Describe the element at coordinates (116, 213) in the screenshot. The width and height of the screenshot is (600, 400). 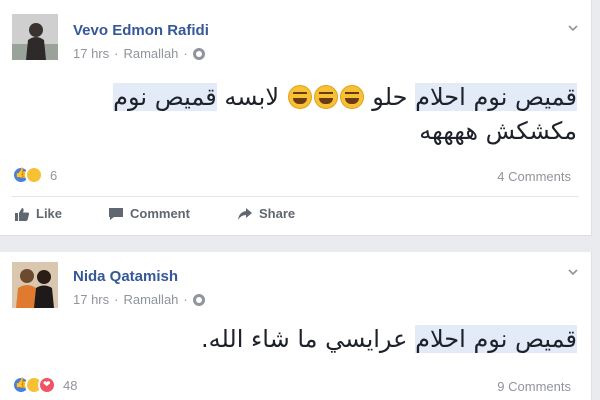
I see `comment-icon` at that location.